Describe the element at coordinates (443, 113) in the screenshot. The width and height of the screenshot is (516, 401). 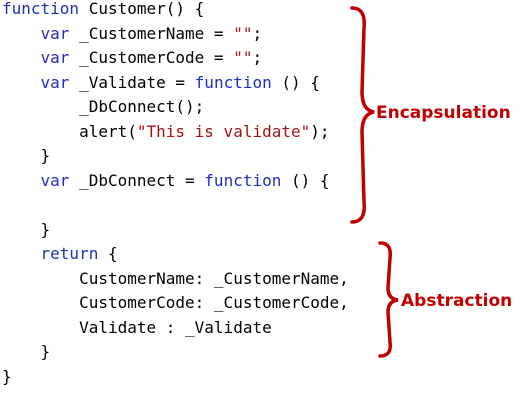
I see `encapsulation-label: Encapsulation` at that location.